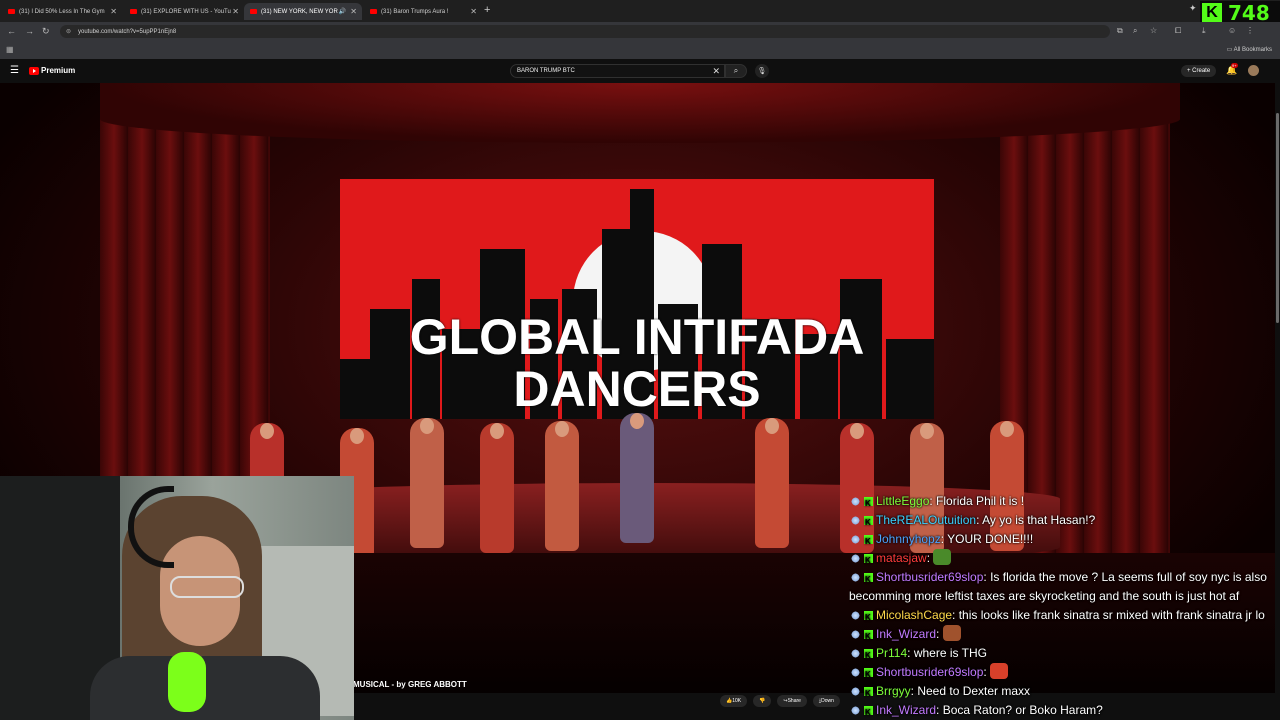 This screenshot has width=1280, height=720. I want to click on search-button: ⌕, so click(736, 71).